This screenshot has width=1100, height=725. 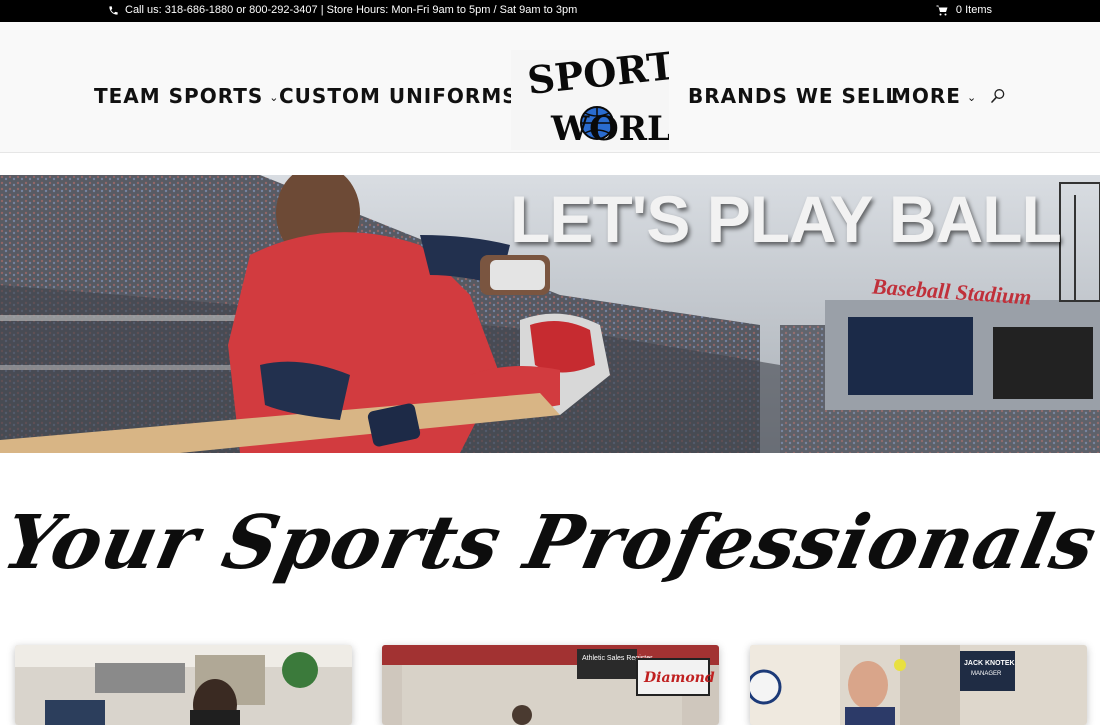 I want to click on staff-card-embroidery, so click(x=183, y=685).